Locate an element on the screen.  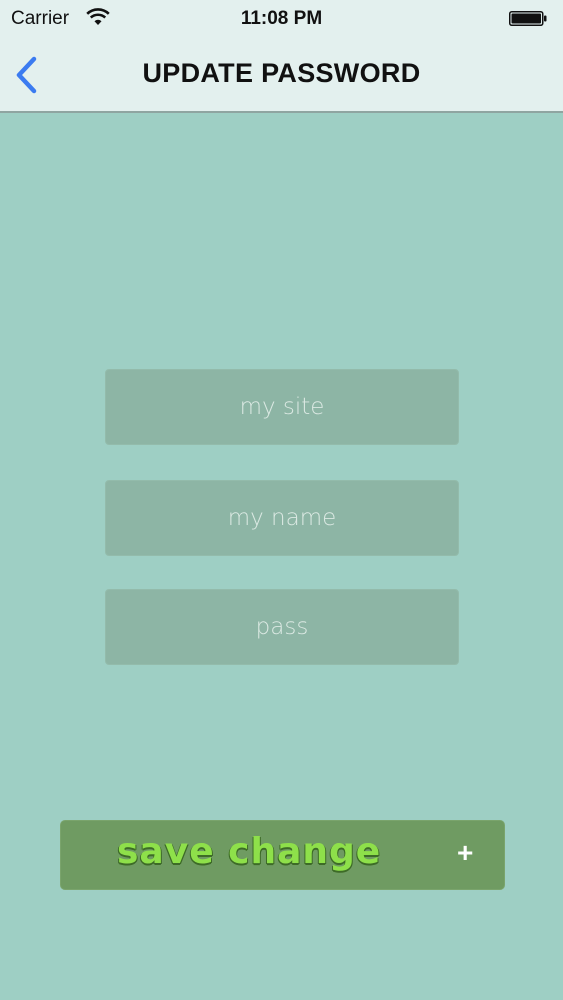
status-bar: Carrier 11:08 PM is located at coordinates (281, 20).